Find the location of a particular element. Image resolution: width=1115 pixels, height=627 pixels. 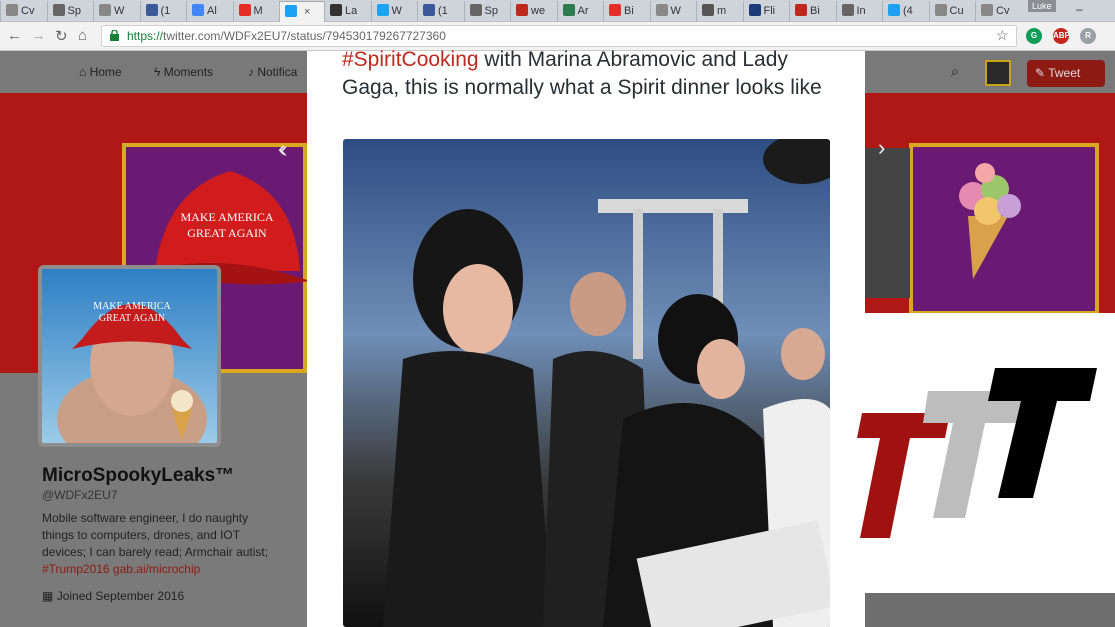

nav-notifications-label: Notifica is located at coordinates (277, 72).